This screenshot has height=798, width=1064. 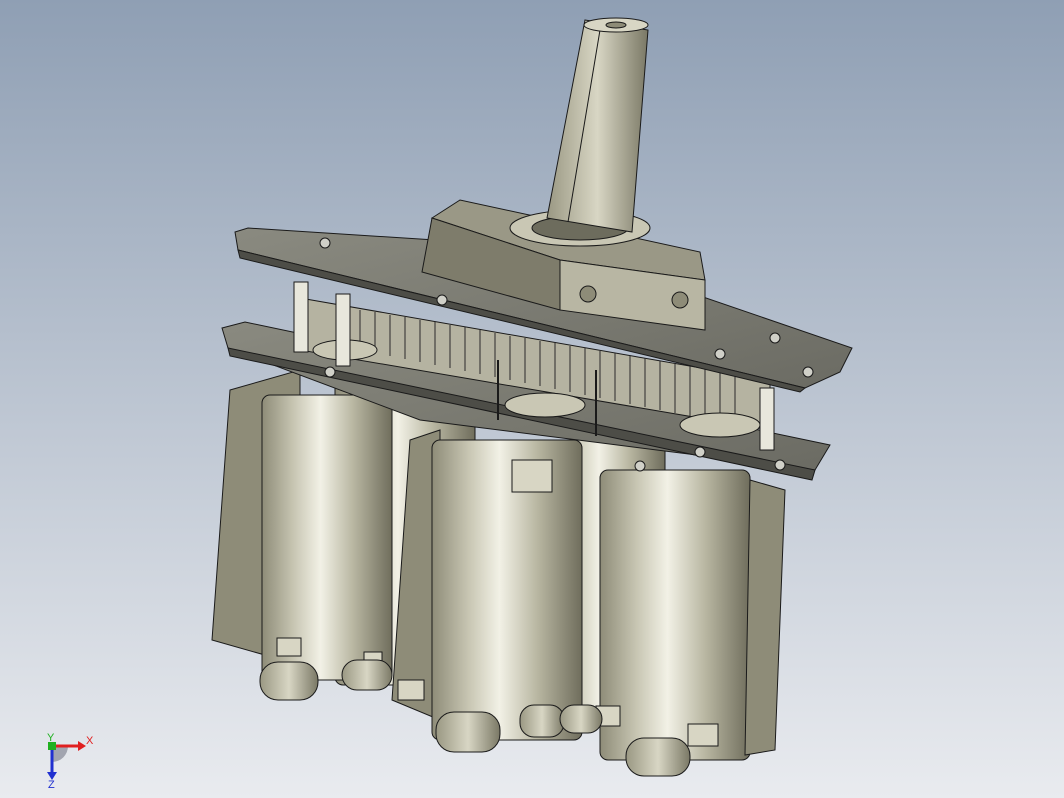 I want to click on z-axis-label: Z, so click(x=51, y=783).